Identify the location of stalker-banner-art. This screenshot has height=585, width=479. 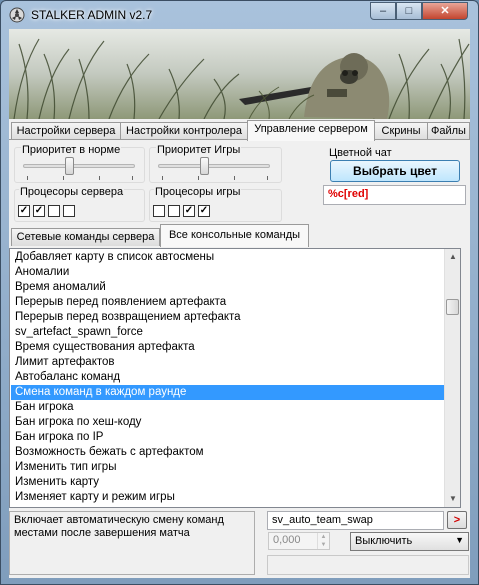
(239, 74).